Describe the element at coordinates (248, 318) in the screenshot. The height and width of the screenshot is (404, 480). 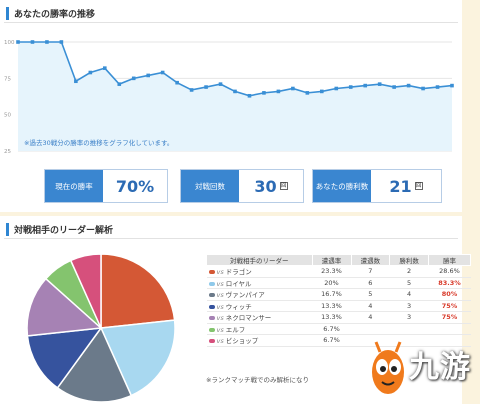
I see `leader-name: ネクロマンサー` at that location.